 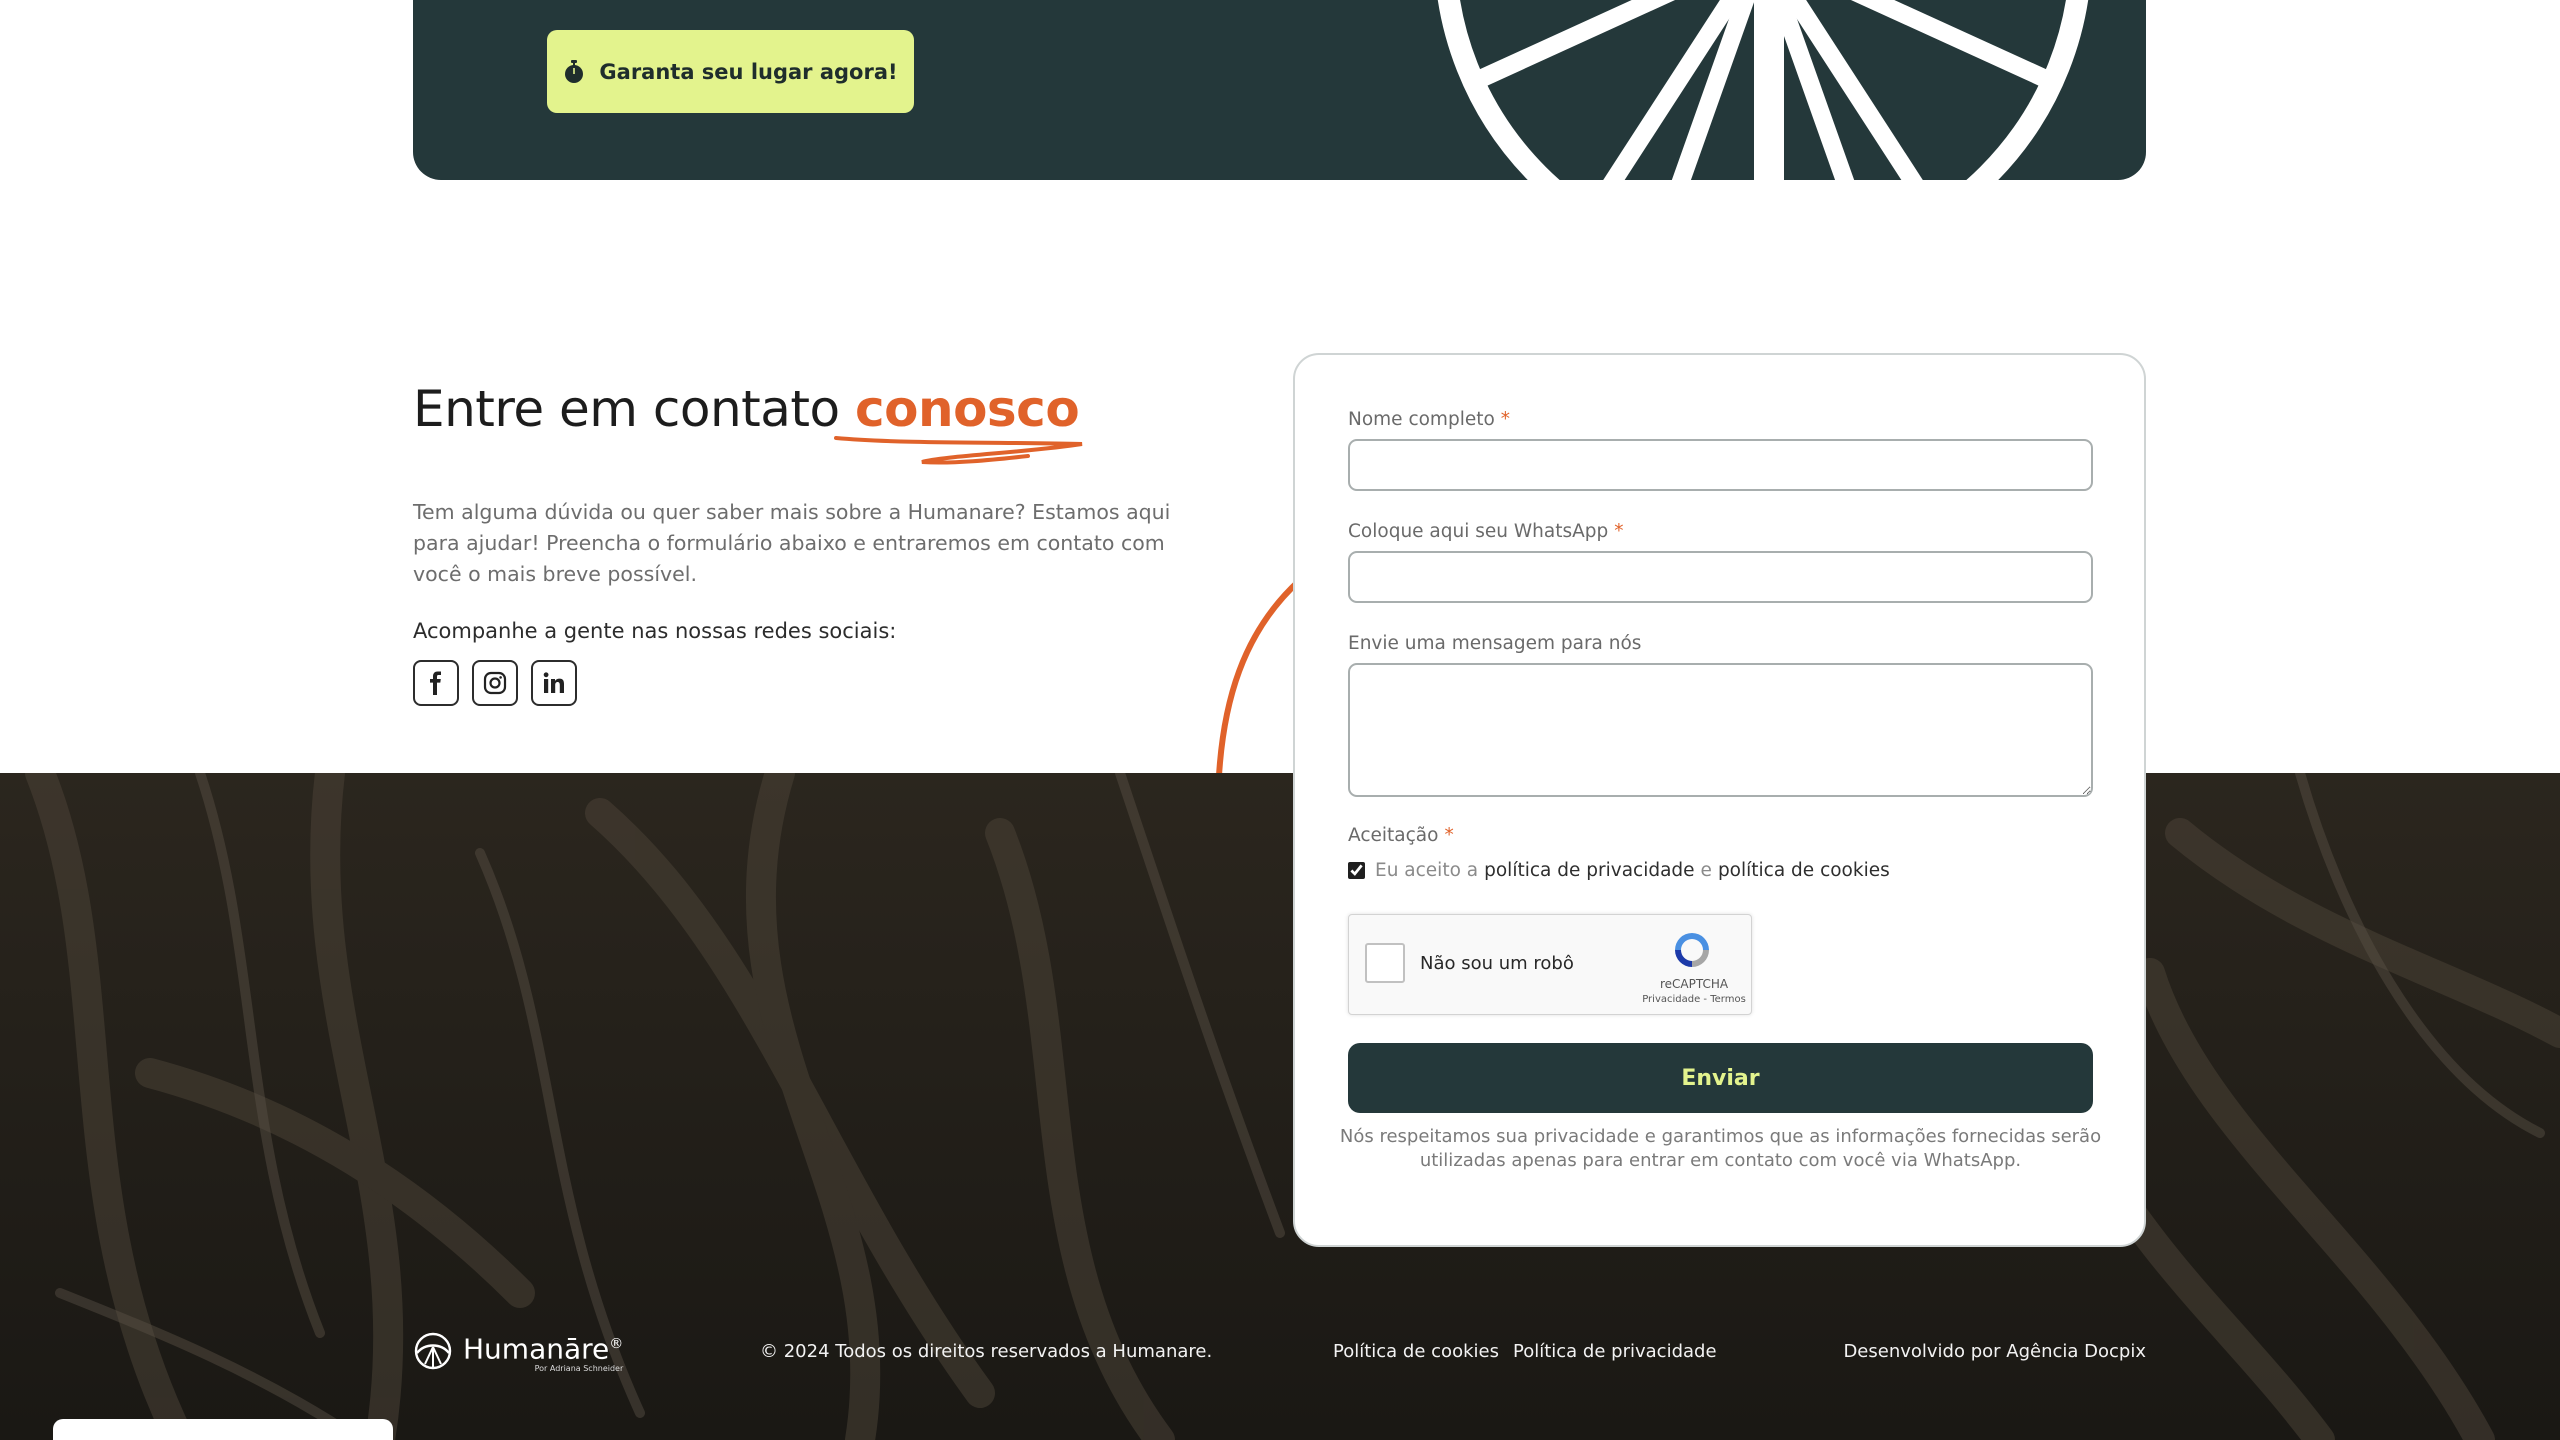 I want to click on consent-prefix: Eu aceito a, so click(x=1427, y=870).